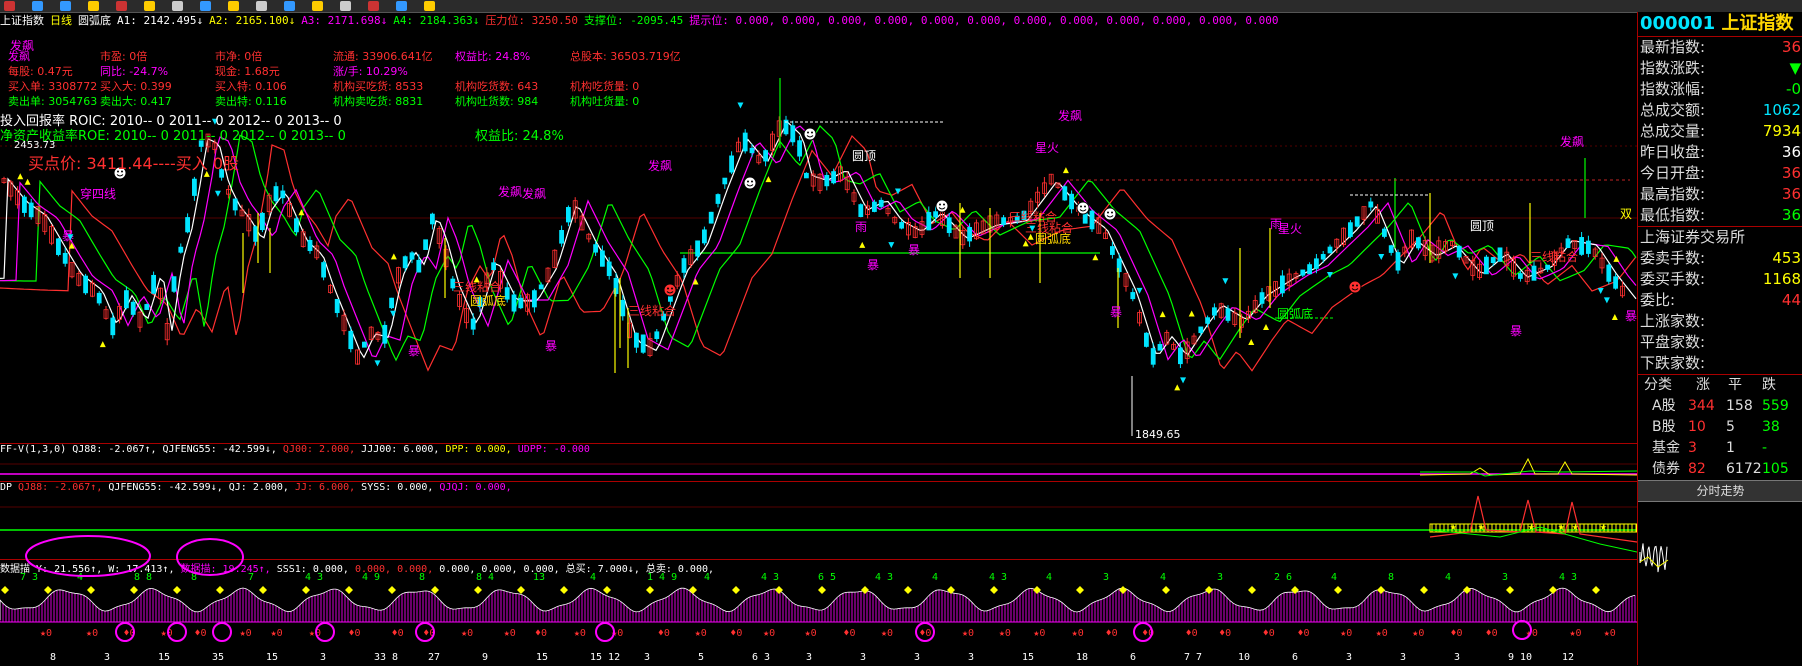 The height and width of the screenshot is (666, 1802). What do you see at coordinates (625, 56) in the screenshot?
I see `fund-stat: 总股本: 36503.719亿` at bounding box center [625, 56].